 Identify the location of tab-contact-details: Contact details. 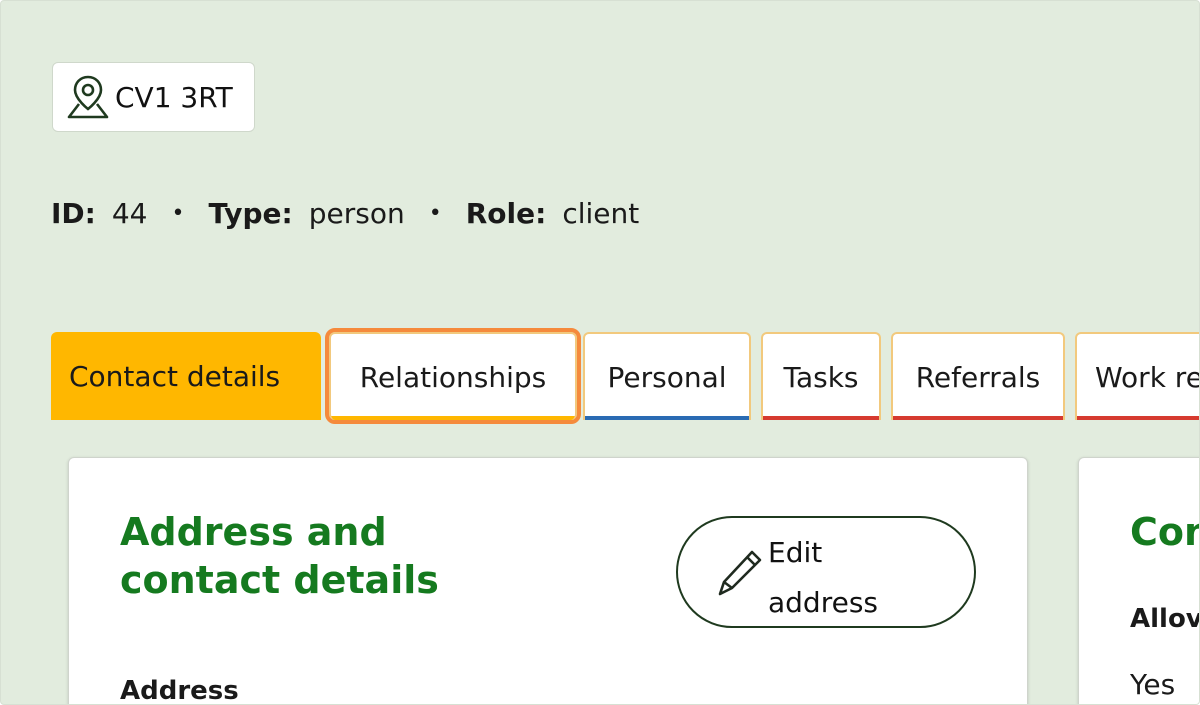
(186, 376).